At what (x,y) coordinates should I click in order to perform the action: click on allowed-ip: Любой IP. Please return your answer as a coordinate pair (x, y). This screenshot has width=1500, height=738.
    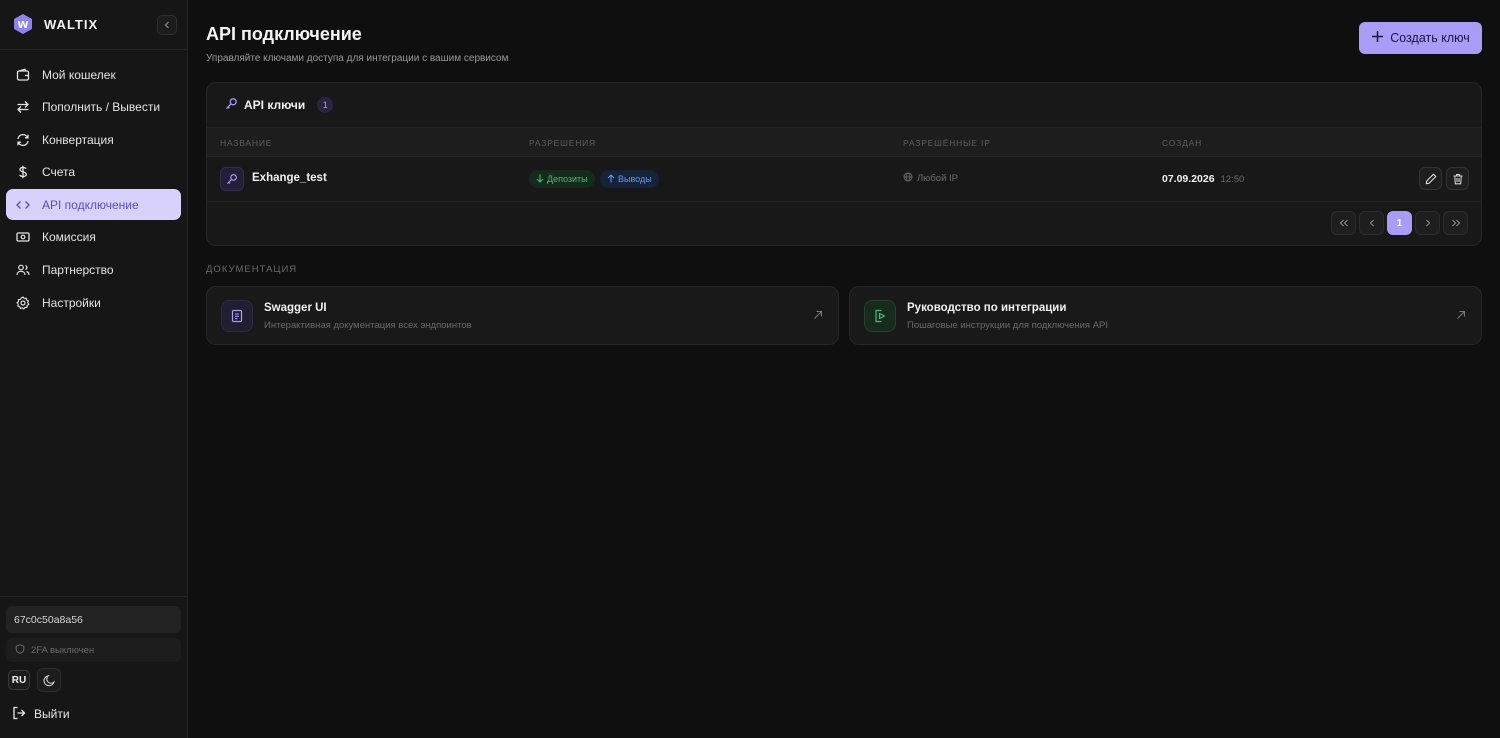
    Looking at the image, I should click on (930, 178).